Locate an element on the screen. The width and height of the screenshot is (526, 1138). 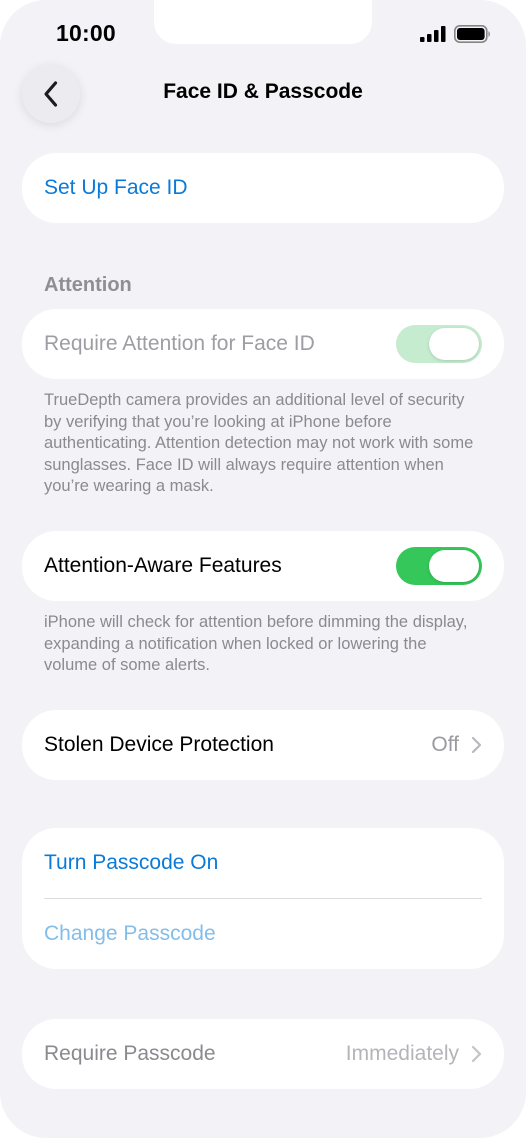
stolen-device-card: Stolen Device Protection Off is located at coordinates (263, 745).